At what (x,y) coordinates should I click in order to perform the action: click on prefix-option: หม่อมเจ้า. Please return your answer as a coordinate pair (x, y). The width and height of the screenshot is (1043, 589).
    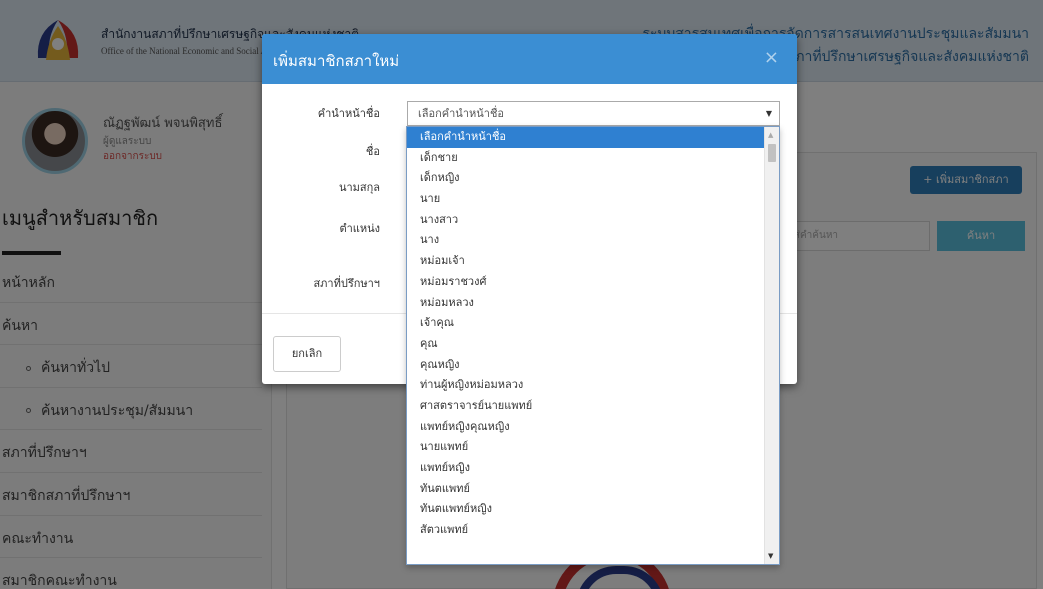
    Looking at the image, I should click on (586, 261).